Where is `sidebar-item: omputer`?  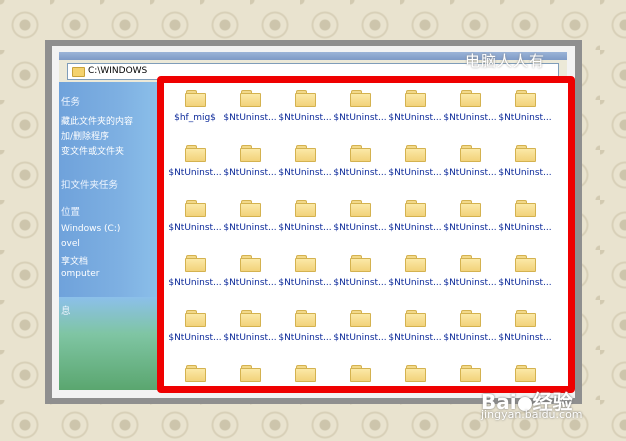
sidebar-item: omputer is located at coordinates (111, 274).